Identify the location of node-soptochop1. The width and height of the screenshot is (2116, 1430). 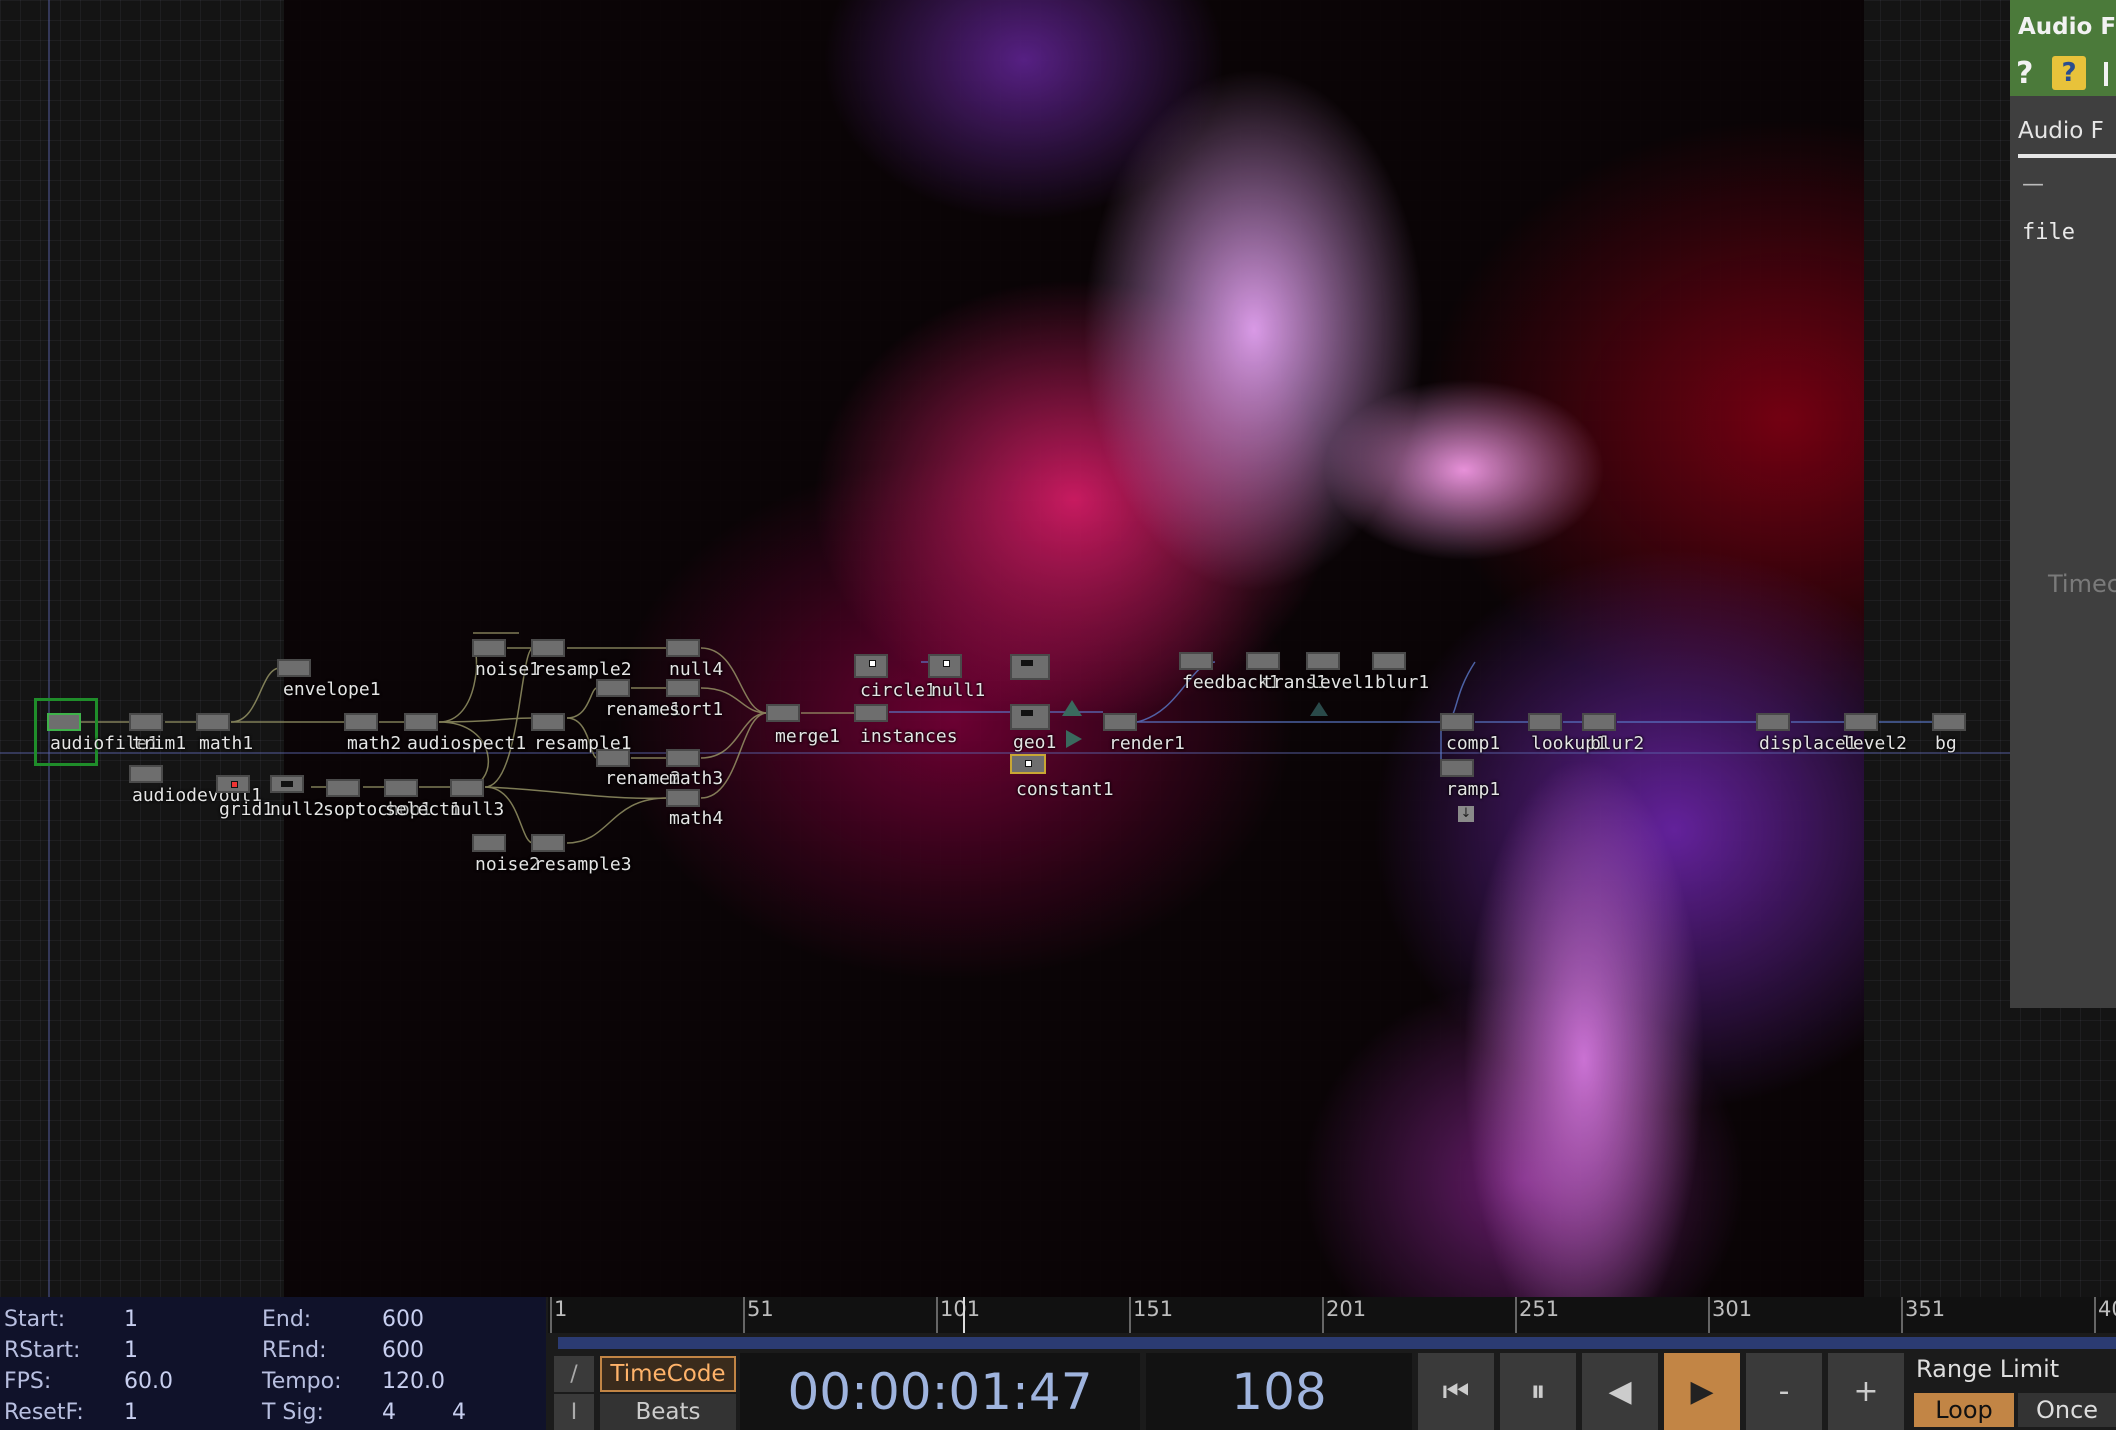
(343, 788).